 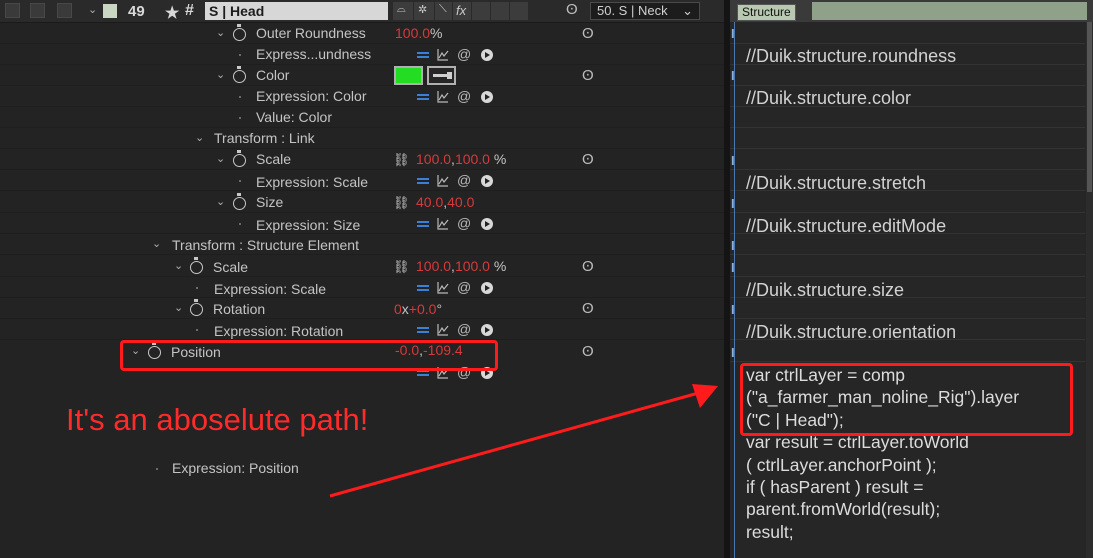 I want to click on expression-text: //Duik.structure.stretch, so click(x=836, y=183).